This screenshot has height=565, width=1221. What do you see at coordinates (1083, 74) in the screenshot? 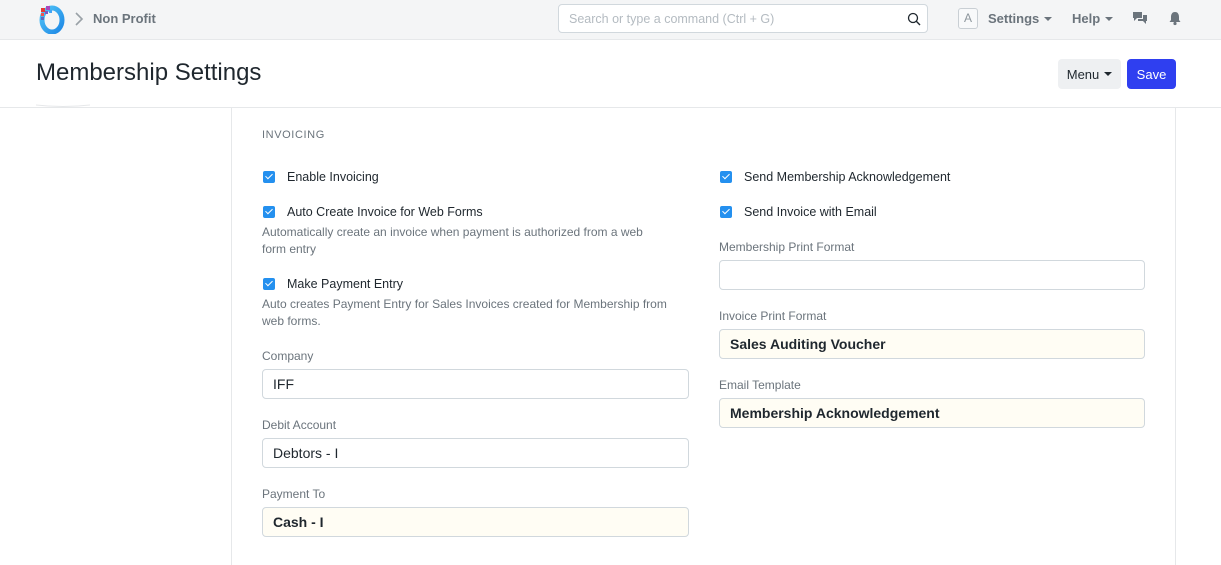
I see `menu-label: Menu` at bounding box center [1083, 74].